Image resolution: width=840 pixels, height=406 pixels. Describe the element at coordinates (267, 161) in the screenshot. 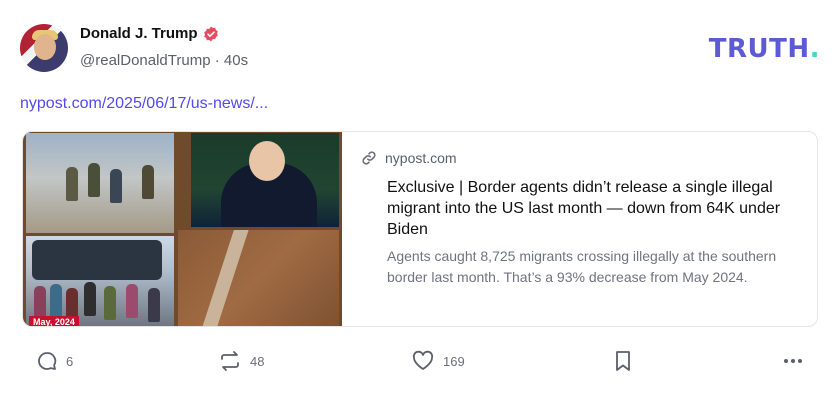

I see `figure-head` at that location.